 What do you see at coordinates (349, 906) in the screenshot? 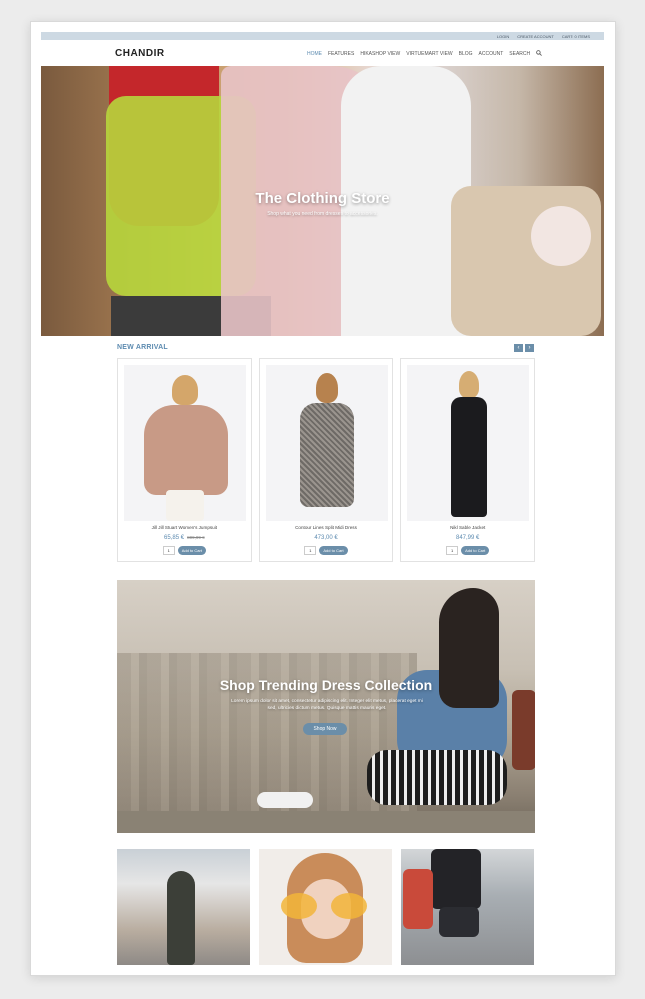
I see `gallery-sunglasses-right` at bounding box center [349, 906].